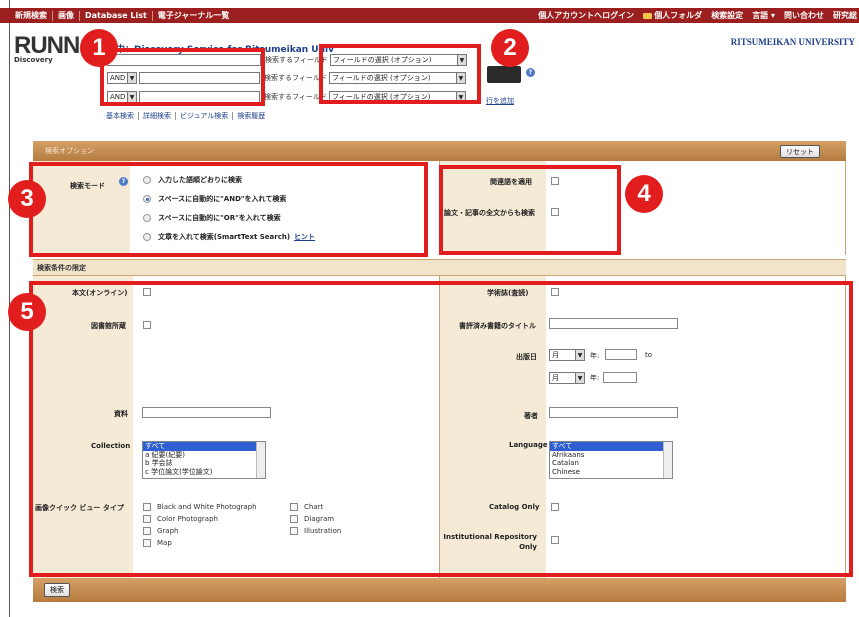 Image resolution: width=859 pixels, height=617 pixels. I want to click on nav-preferences: 検索設定, so click(727, 15).